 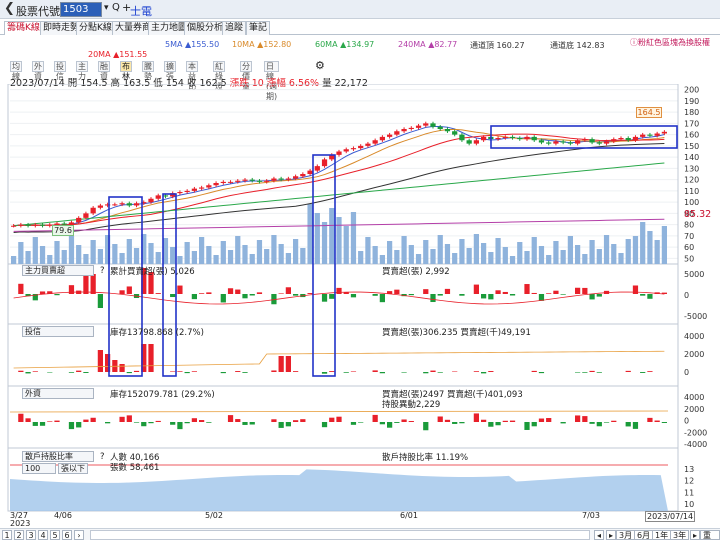 What do you see at coordinates (141, 11) in the screenshot?
I see `stock-name: 士電` at bounding box center [141, 11].